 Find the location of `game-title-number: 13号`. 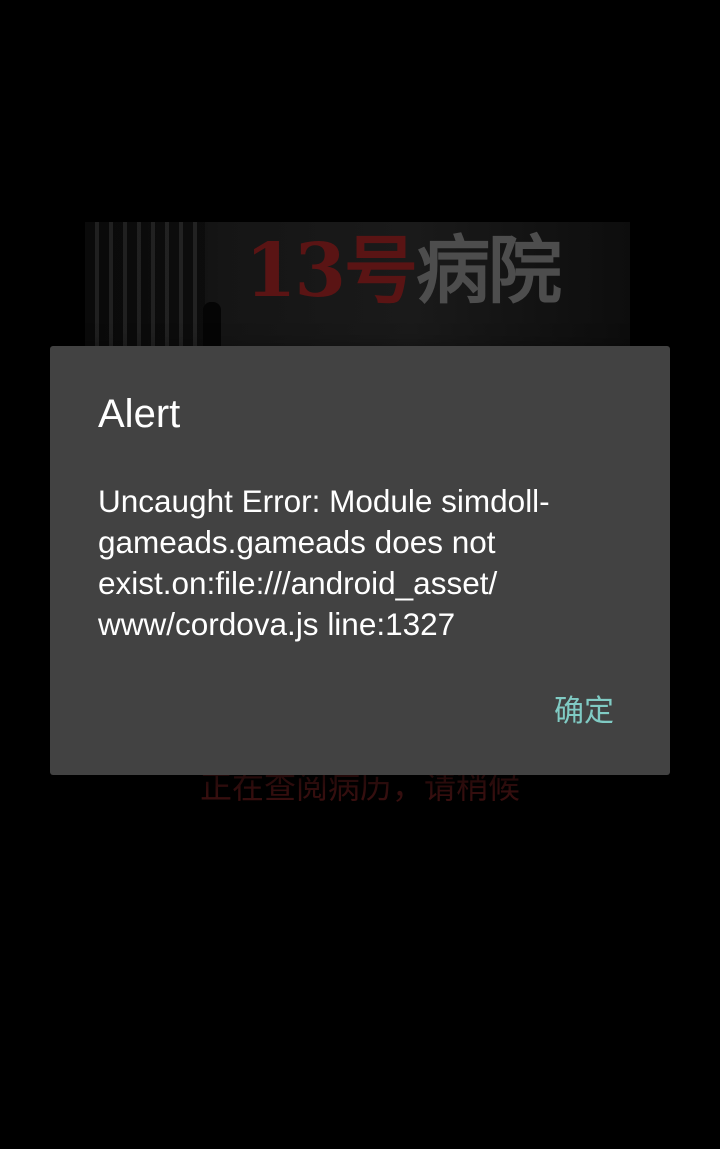

game-title-number: 13号 is located at coordinates (331, 271).